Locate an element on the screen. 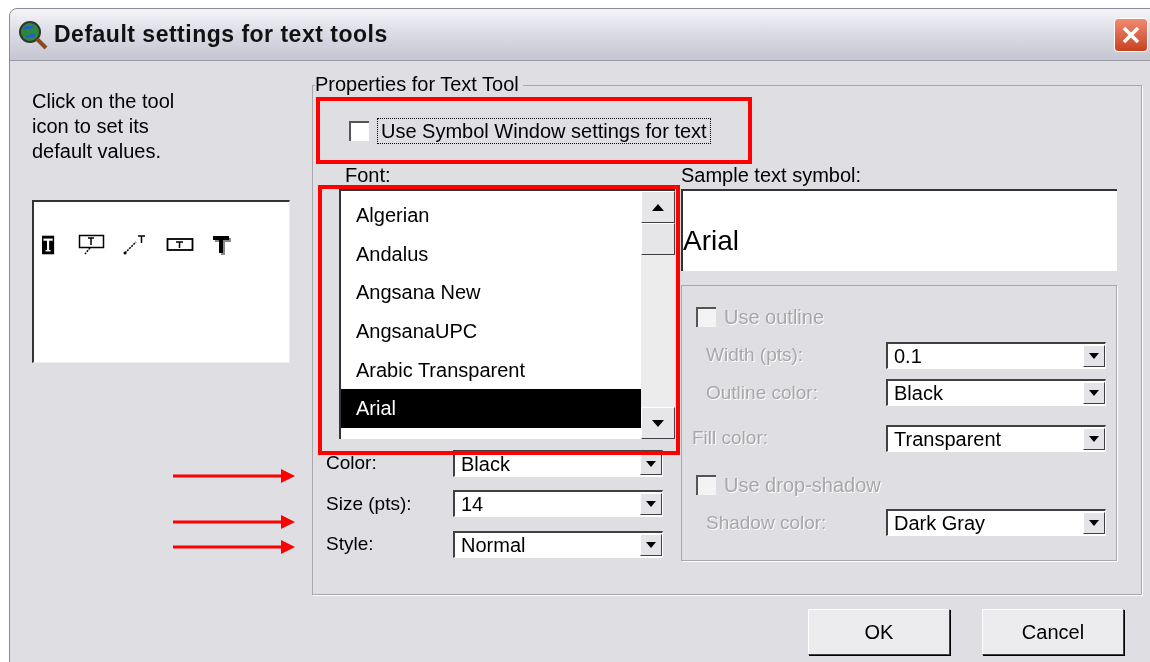  scroll-down-button is located at coordinates (658, 423).